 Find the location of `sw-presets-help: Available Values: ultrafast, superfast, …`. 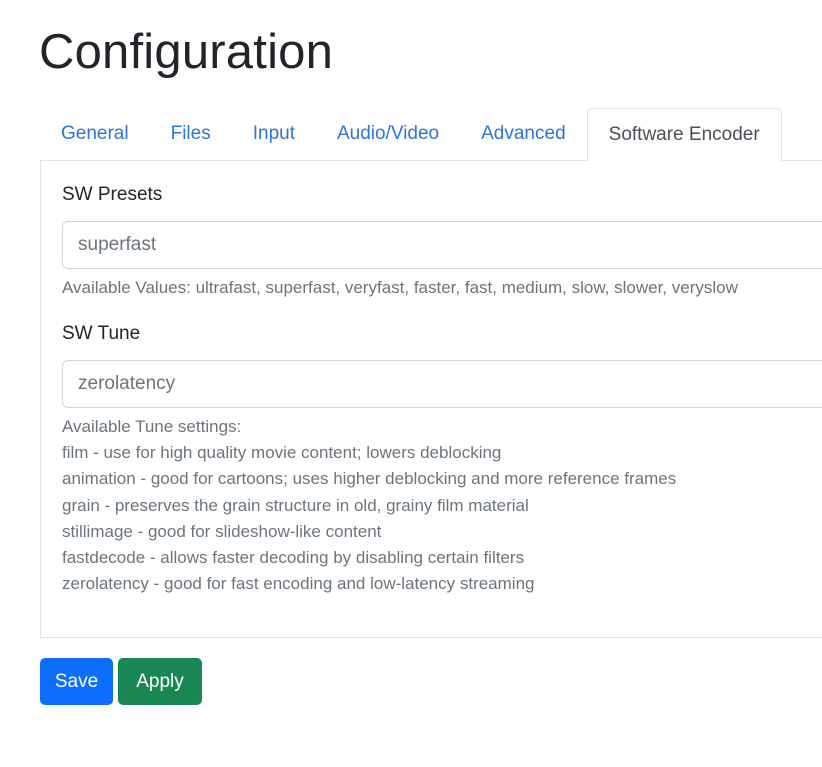

sw-presets-help: Available Values: ultrafast, superfast, … is located at coordinates (400, 287).